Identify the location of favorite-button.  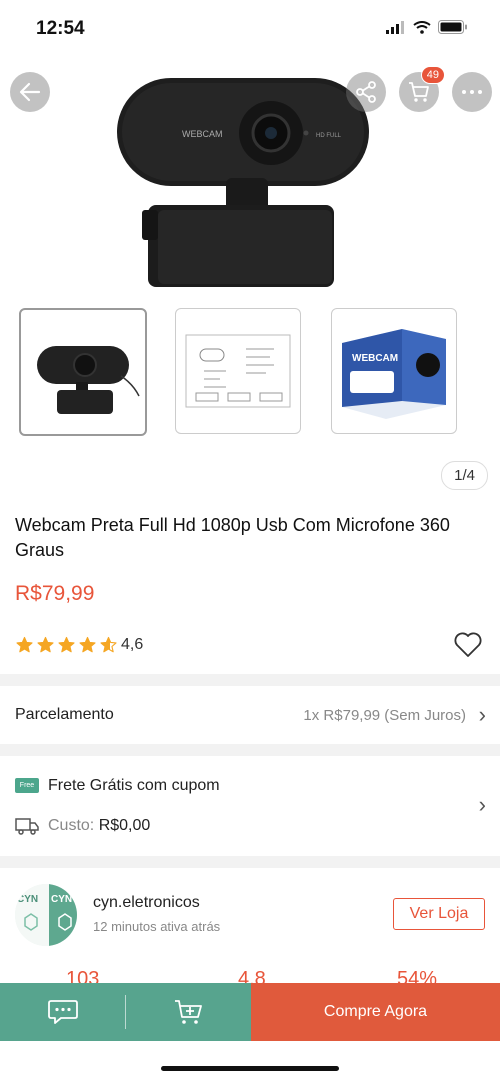
(468, 647).